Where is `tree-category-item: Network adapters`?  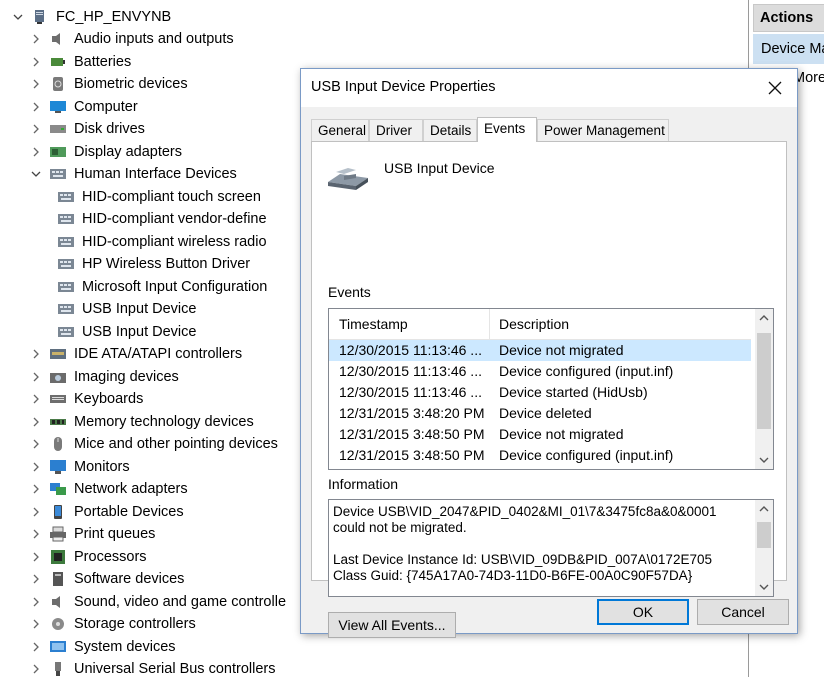 tree-category-item: Network adapters is located at coordinates (108, 489).